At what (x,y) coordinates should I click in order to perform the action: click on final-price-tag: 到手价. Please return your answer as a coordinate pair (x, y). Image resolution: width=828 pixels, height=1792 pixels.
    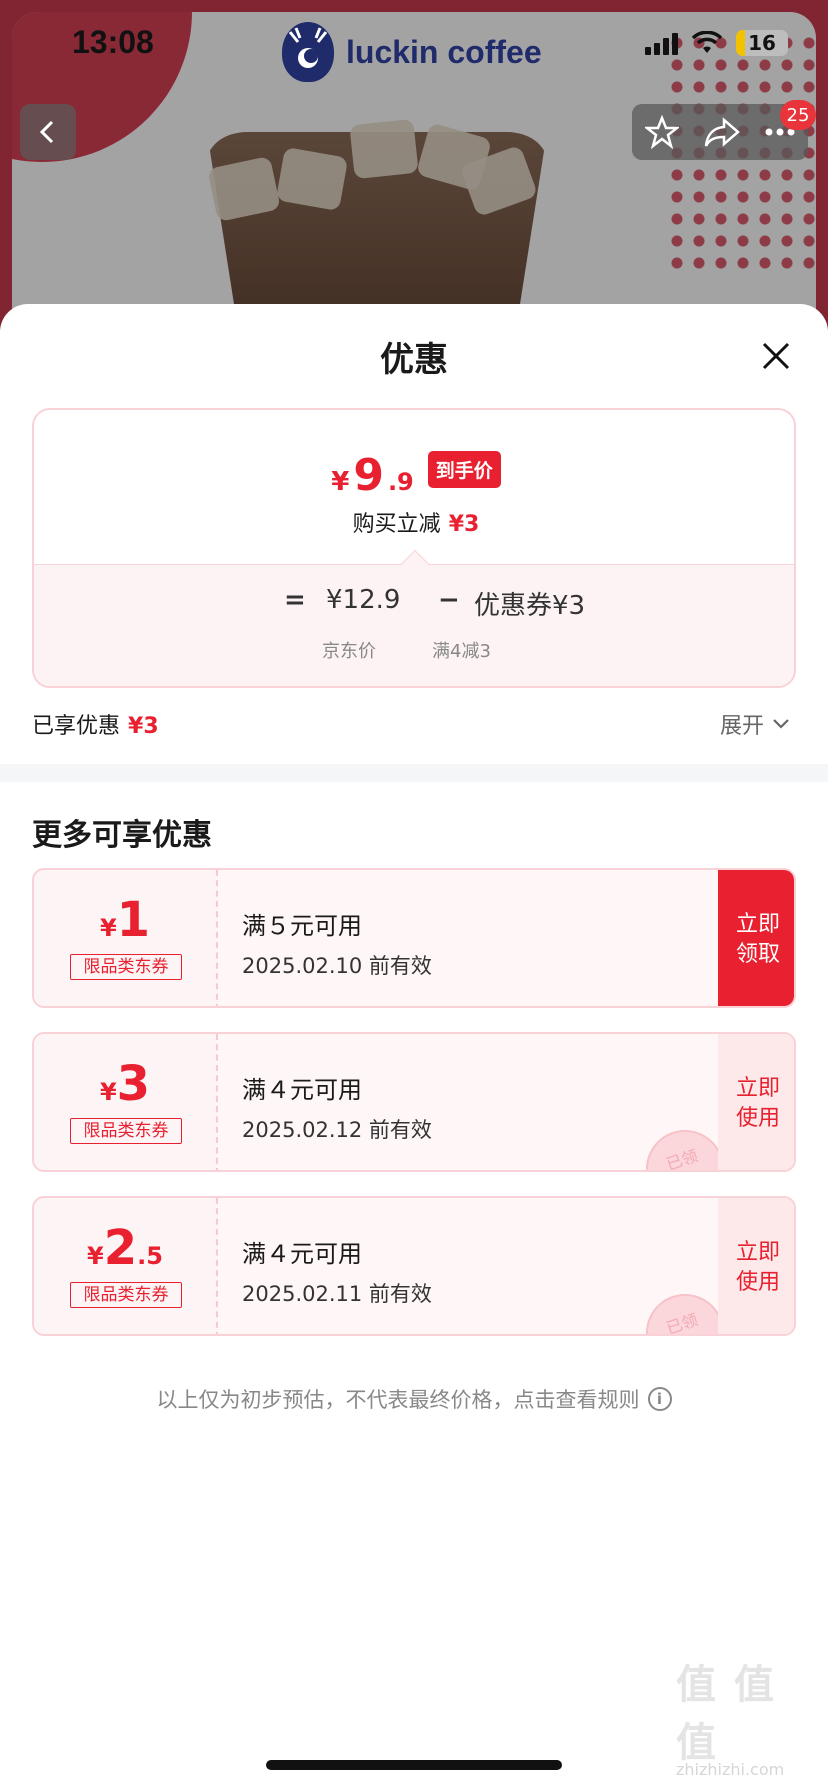
    Looking at the image, I should click on (464, 469).